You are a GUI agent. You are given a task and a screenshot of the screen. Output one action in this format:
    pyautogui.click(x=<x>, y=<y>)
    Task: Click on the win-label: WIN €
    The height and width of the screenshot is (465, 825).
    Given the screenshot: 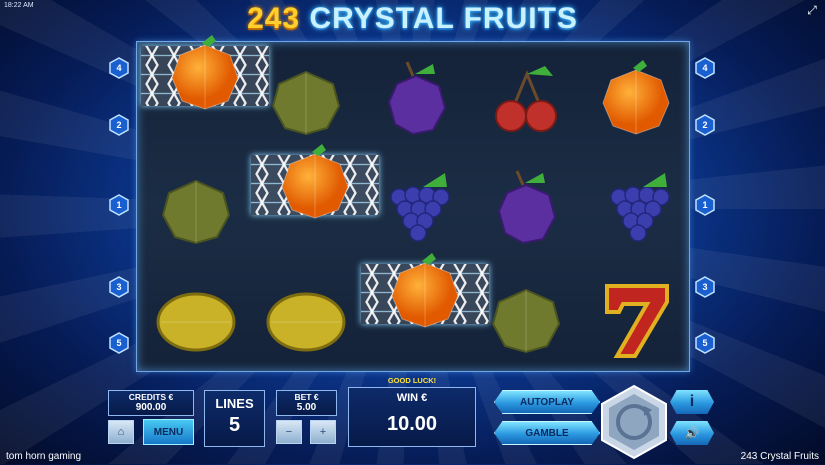 What is the action you would take?
    pyautogui.click(x=412, y=398)
    